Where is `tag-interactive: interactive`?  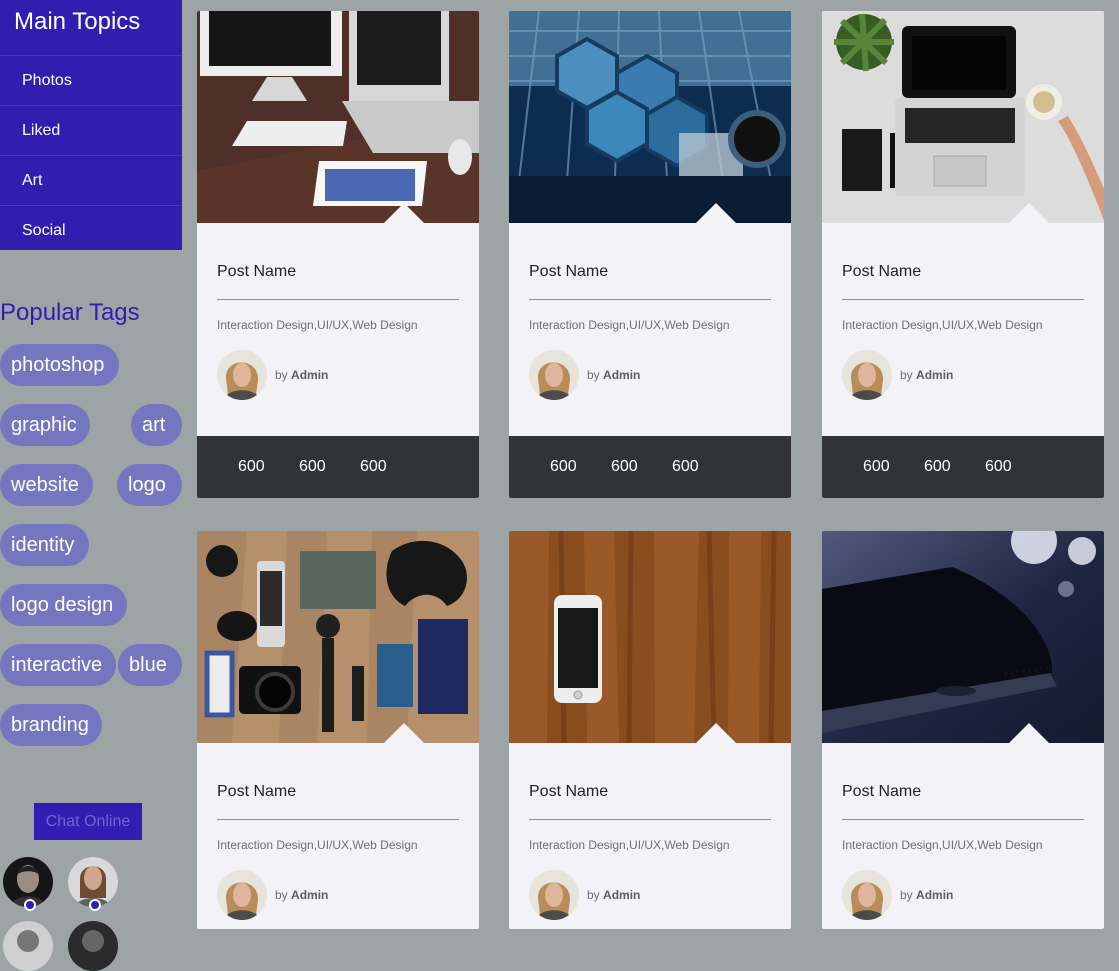 tag-interactive: interactive is located at coordinates (58, 665).